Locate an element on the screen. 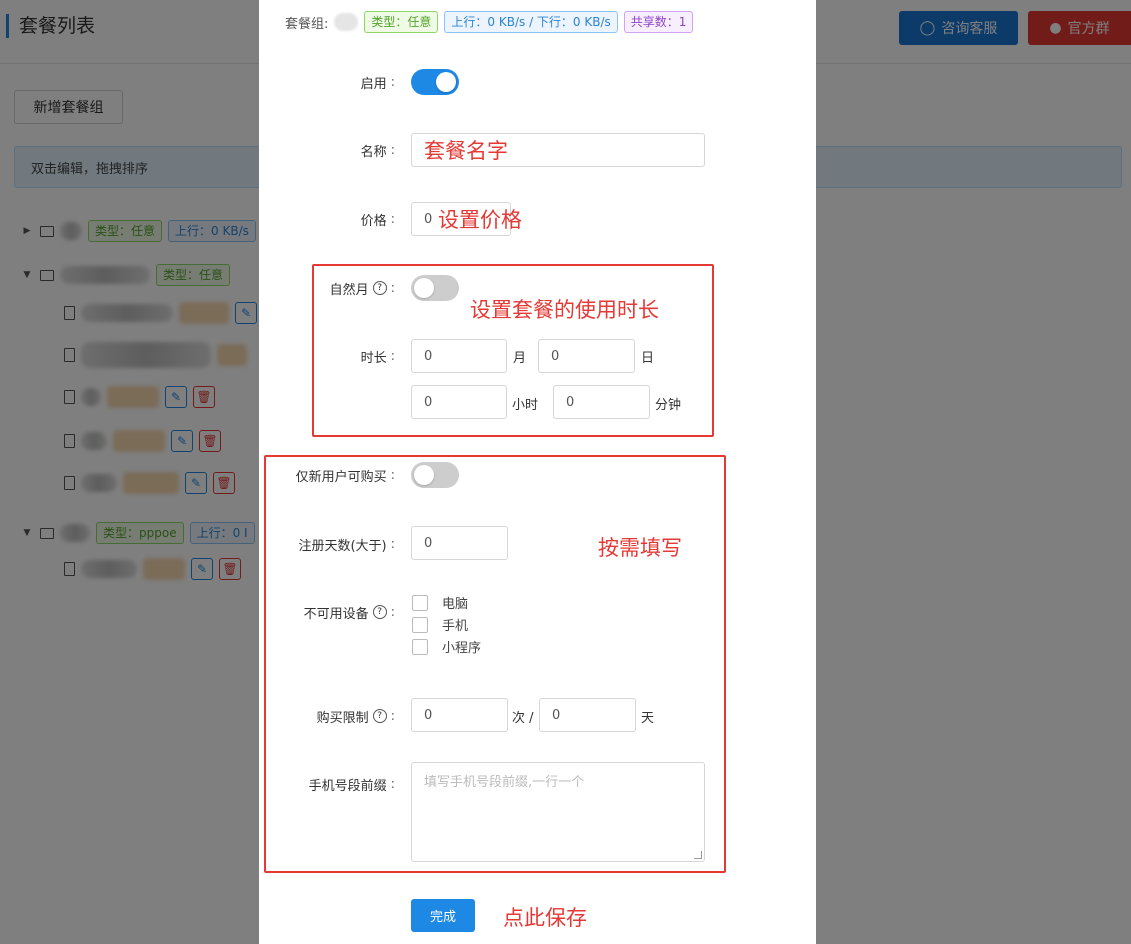  blurred-group-name is located at coordinates (346, 22).